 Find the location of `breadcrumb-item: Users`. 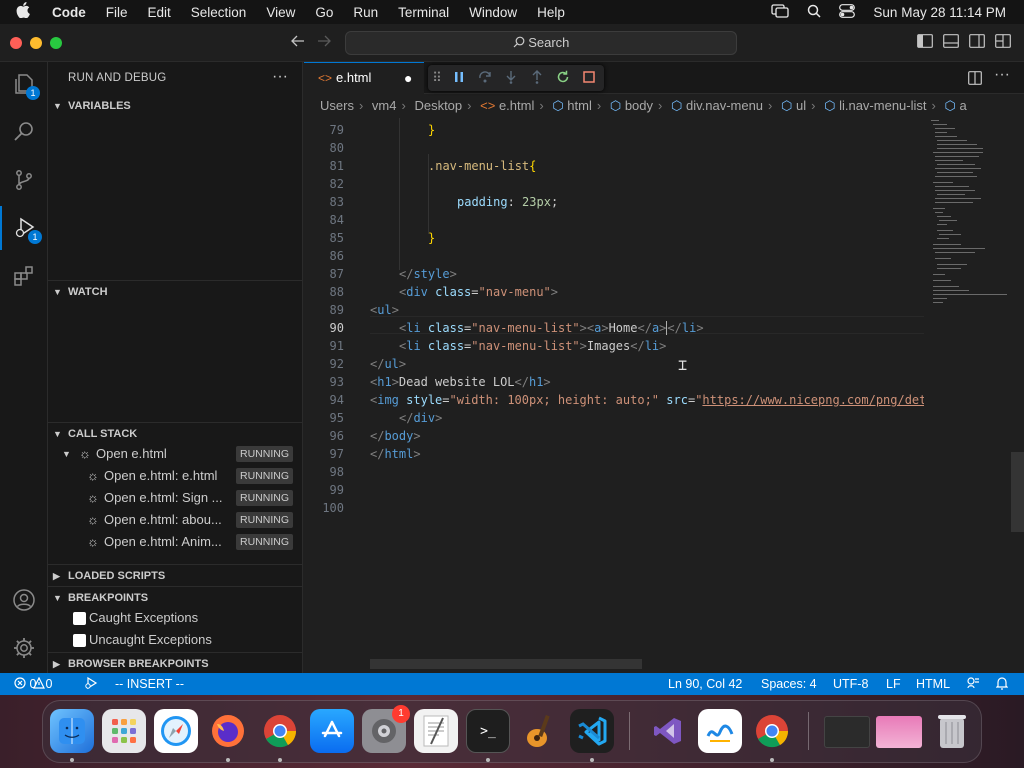

breadcrumb-item: Users is located at coordinates (337, 105).